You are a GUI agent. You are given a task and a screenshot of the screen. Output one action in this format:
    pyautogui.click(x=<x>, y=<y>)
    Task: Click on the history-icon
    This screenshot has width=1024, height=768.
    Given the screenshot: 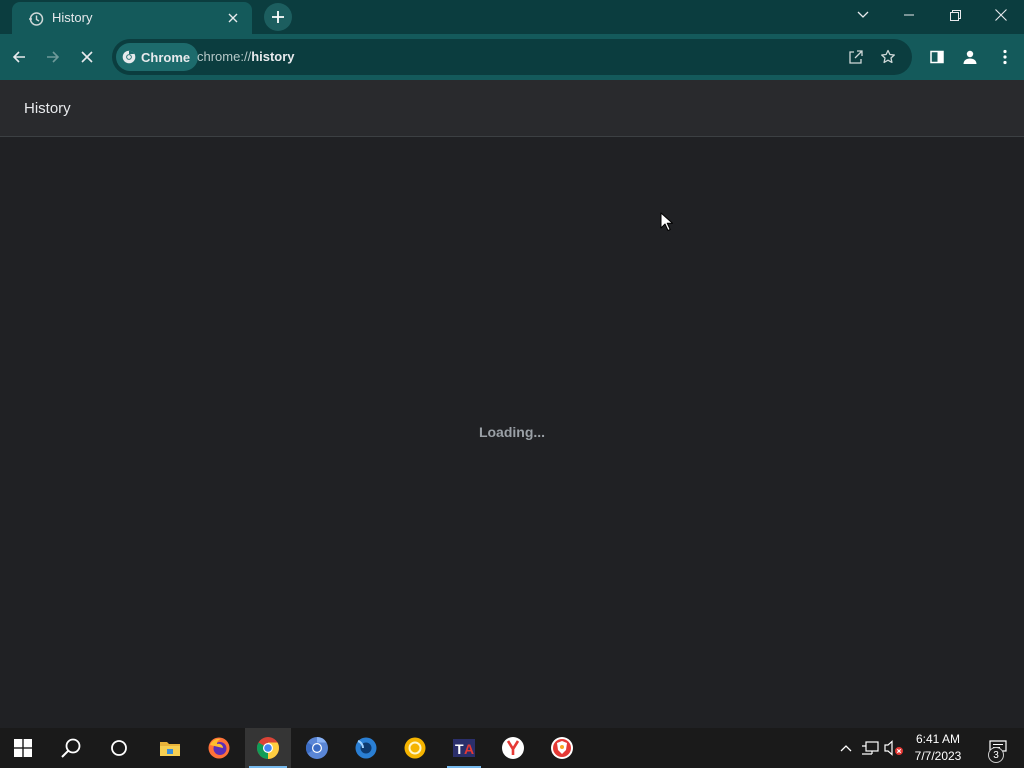 What is the action you would take?
    pyautogui.click(x=36, y=19)
    